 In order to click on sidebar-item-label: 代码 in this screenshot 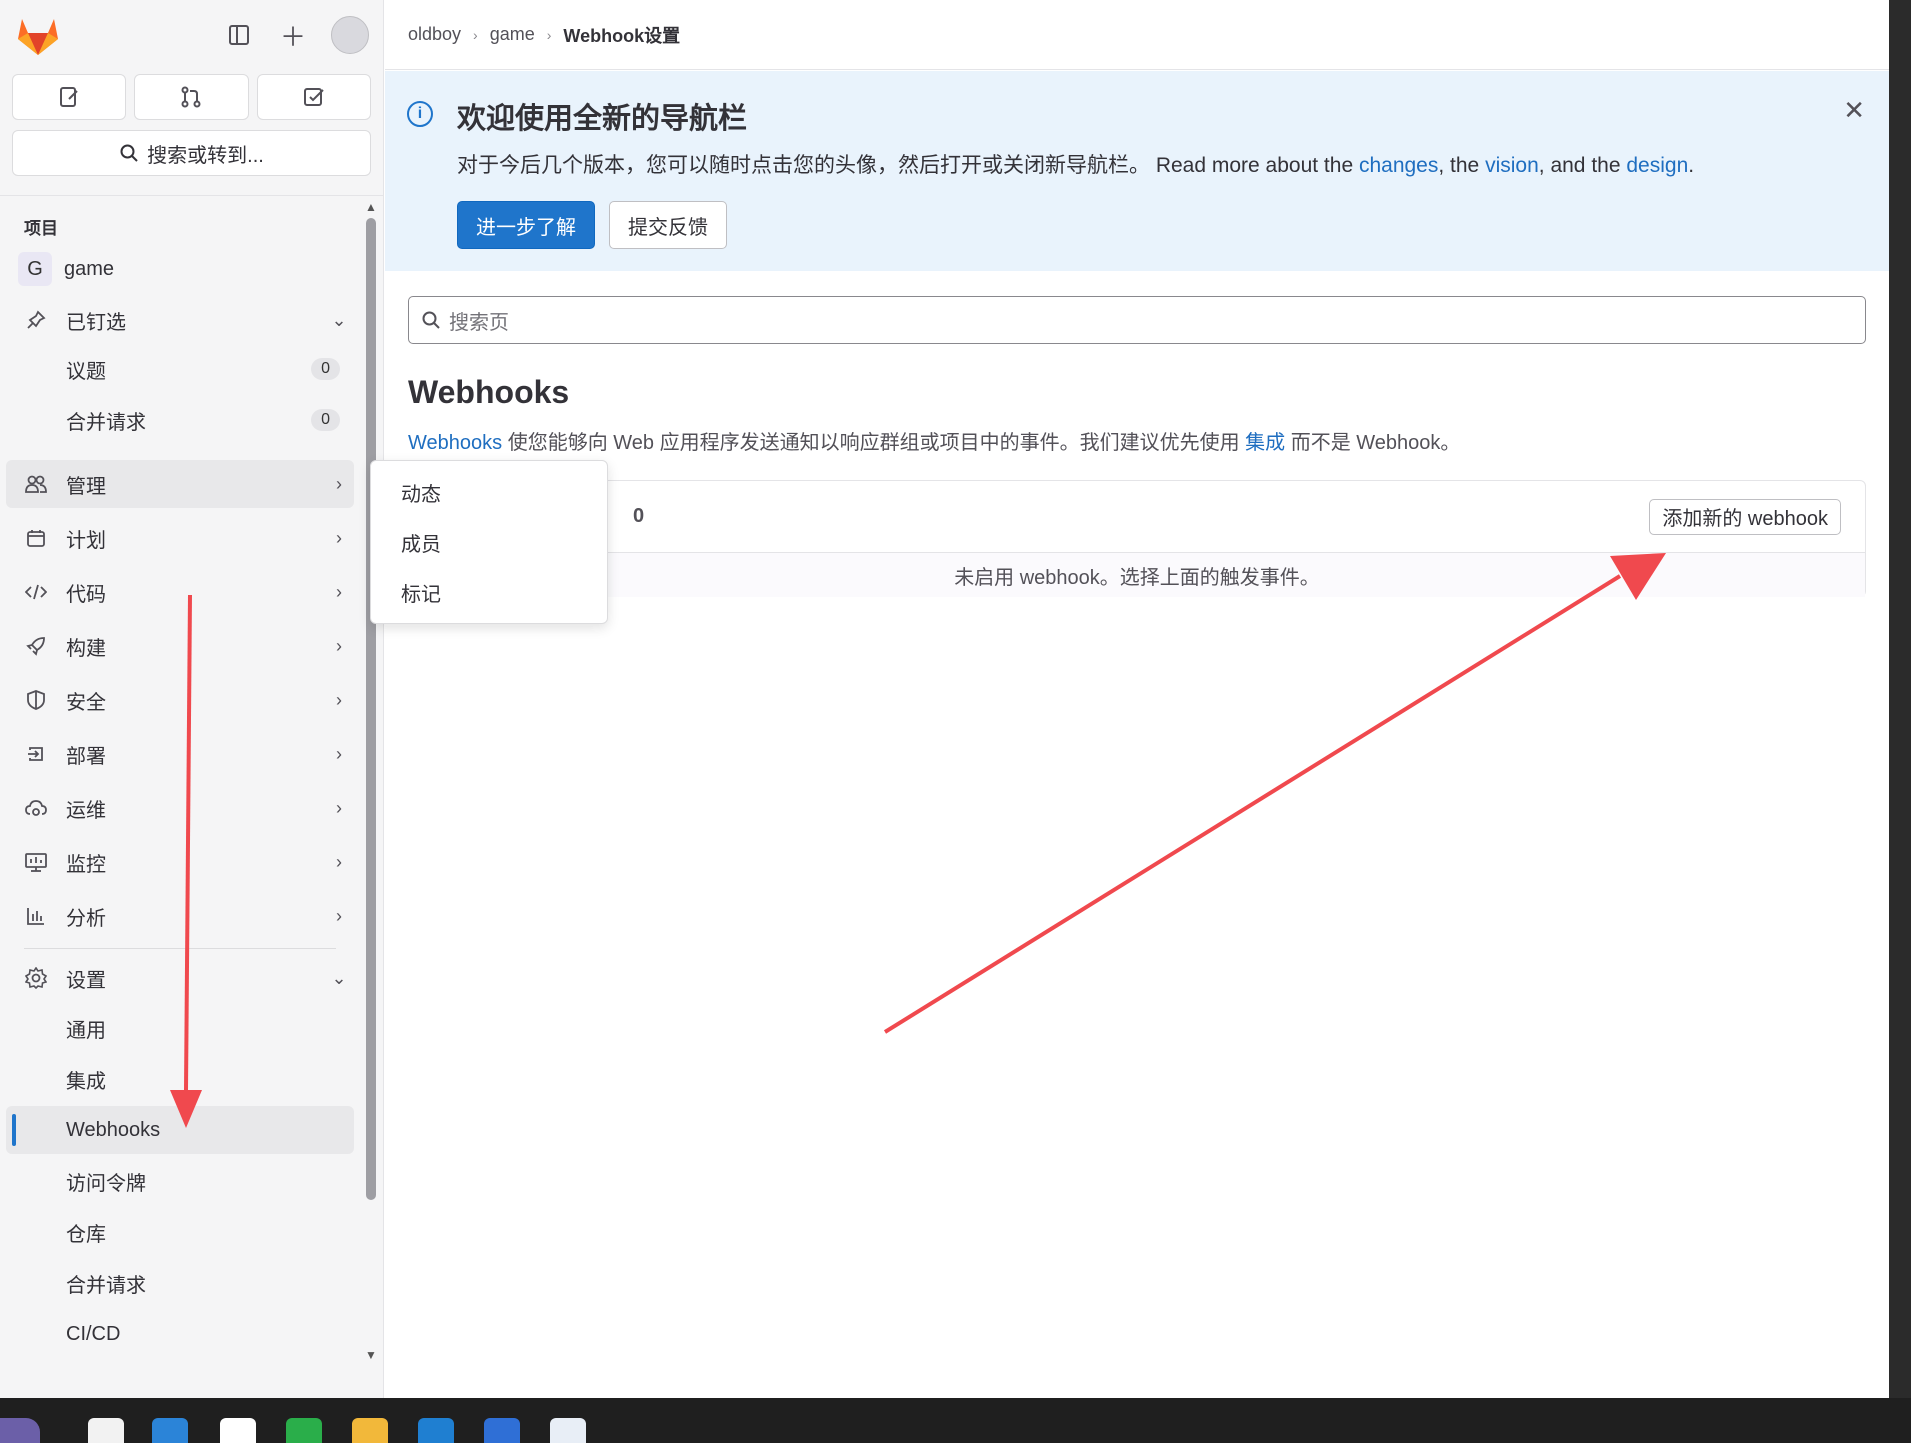, I will do `click(86, 594)`.